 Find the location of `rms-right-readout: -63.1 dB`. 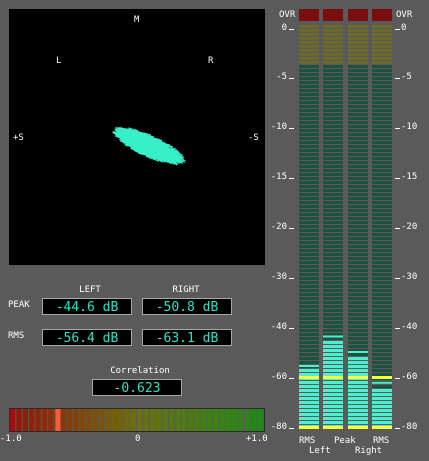

rms-right-readout: -63.1 dB is located at coordinates (187, 337).